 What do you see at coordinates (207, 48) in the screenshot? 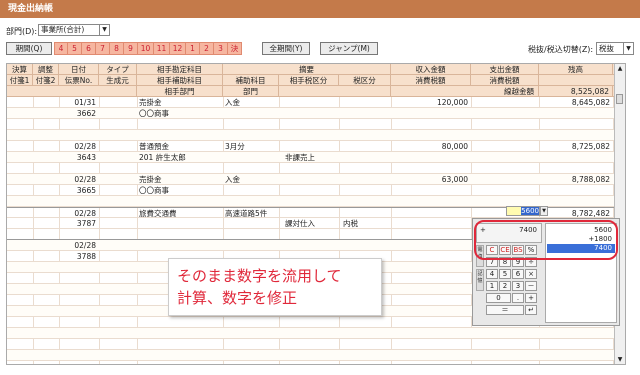
I see `month-tab: 2` at bounding box center [207, 48].